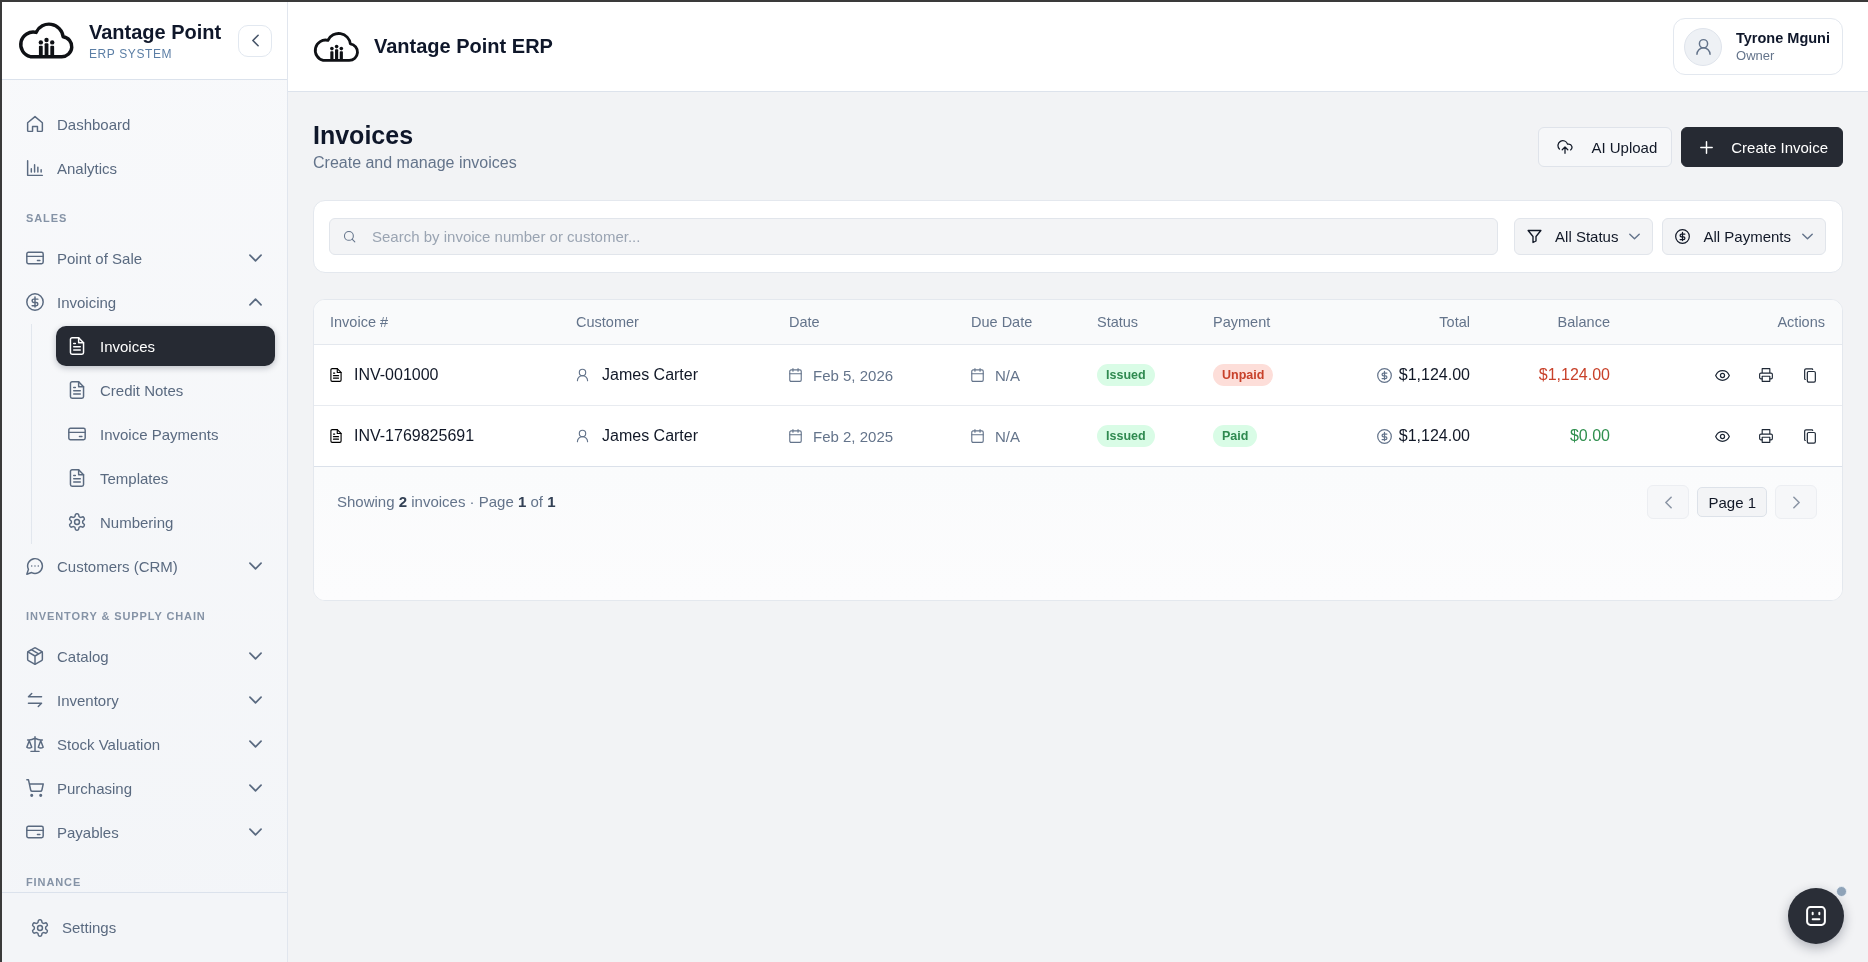  Describe the element at coordinates (144, 566) in the screenshot. I see `nav-item: Customers (CRM)` at that location.